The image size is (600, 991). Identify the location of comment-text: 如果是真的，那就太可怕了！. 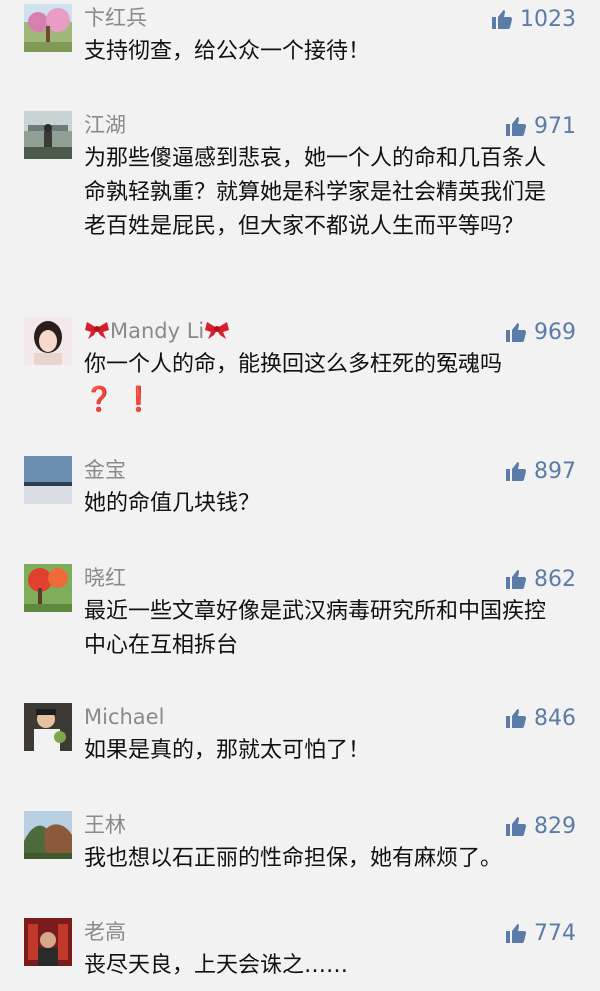
(227, 750).